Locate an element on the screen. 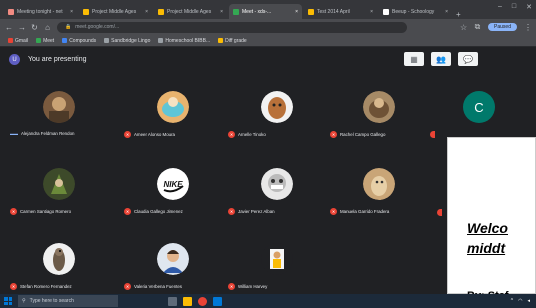 The image size is (536, 308). task-view-icon is located at coordinates (172, 301).